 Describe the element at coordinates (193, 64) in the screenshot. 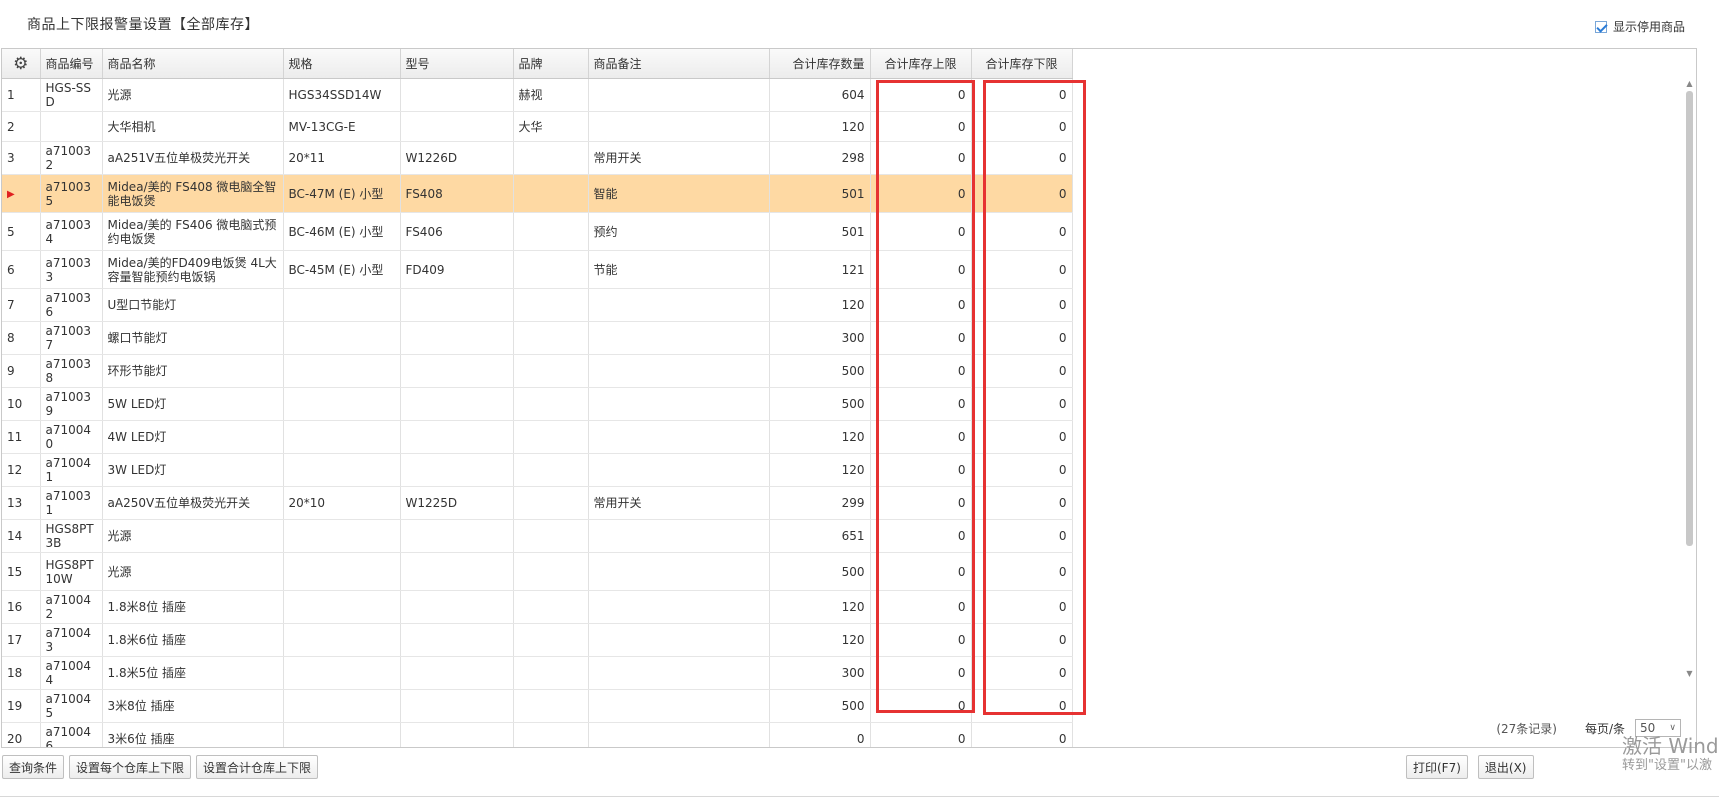

I see `column-header-name: 商品名称` at that location.